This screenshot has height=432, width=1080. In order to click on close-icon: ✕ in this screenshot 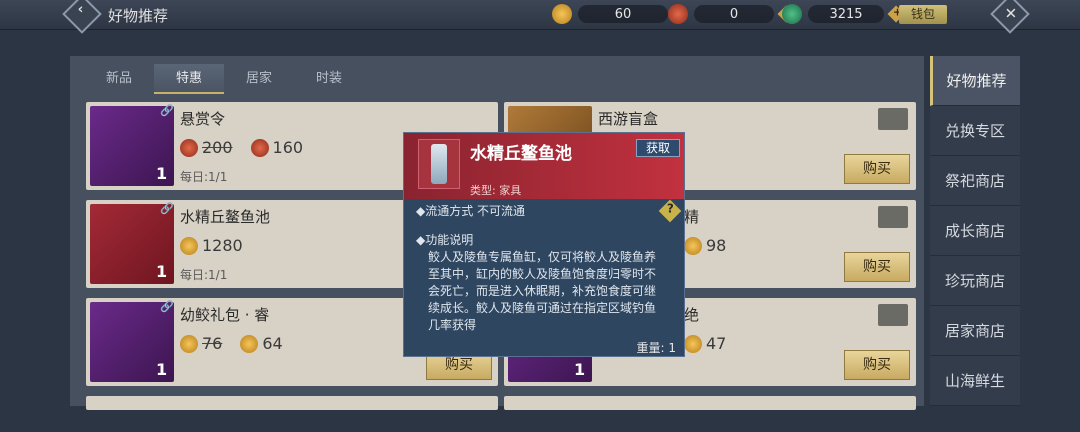, I will do `click(1011, 13)`.